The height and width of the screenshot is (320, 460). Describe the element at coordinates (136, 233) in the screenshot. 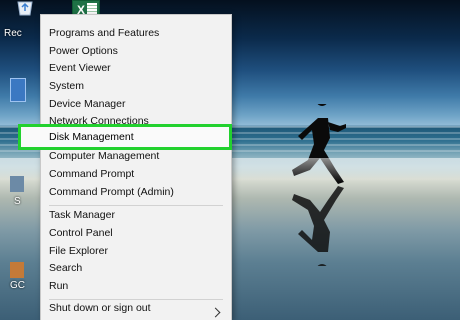

I see `menu-item-control-panel: Control Panel` at that location.